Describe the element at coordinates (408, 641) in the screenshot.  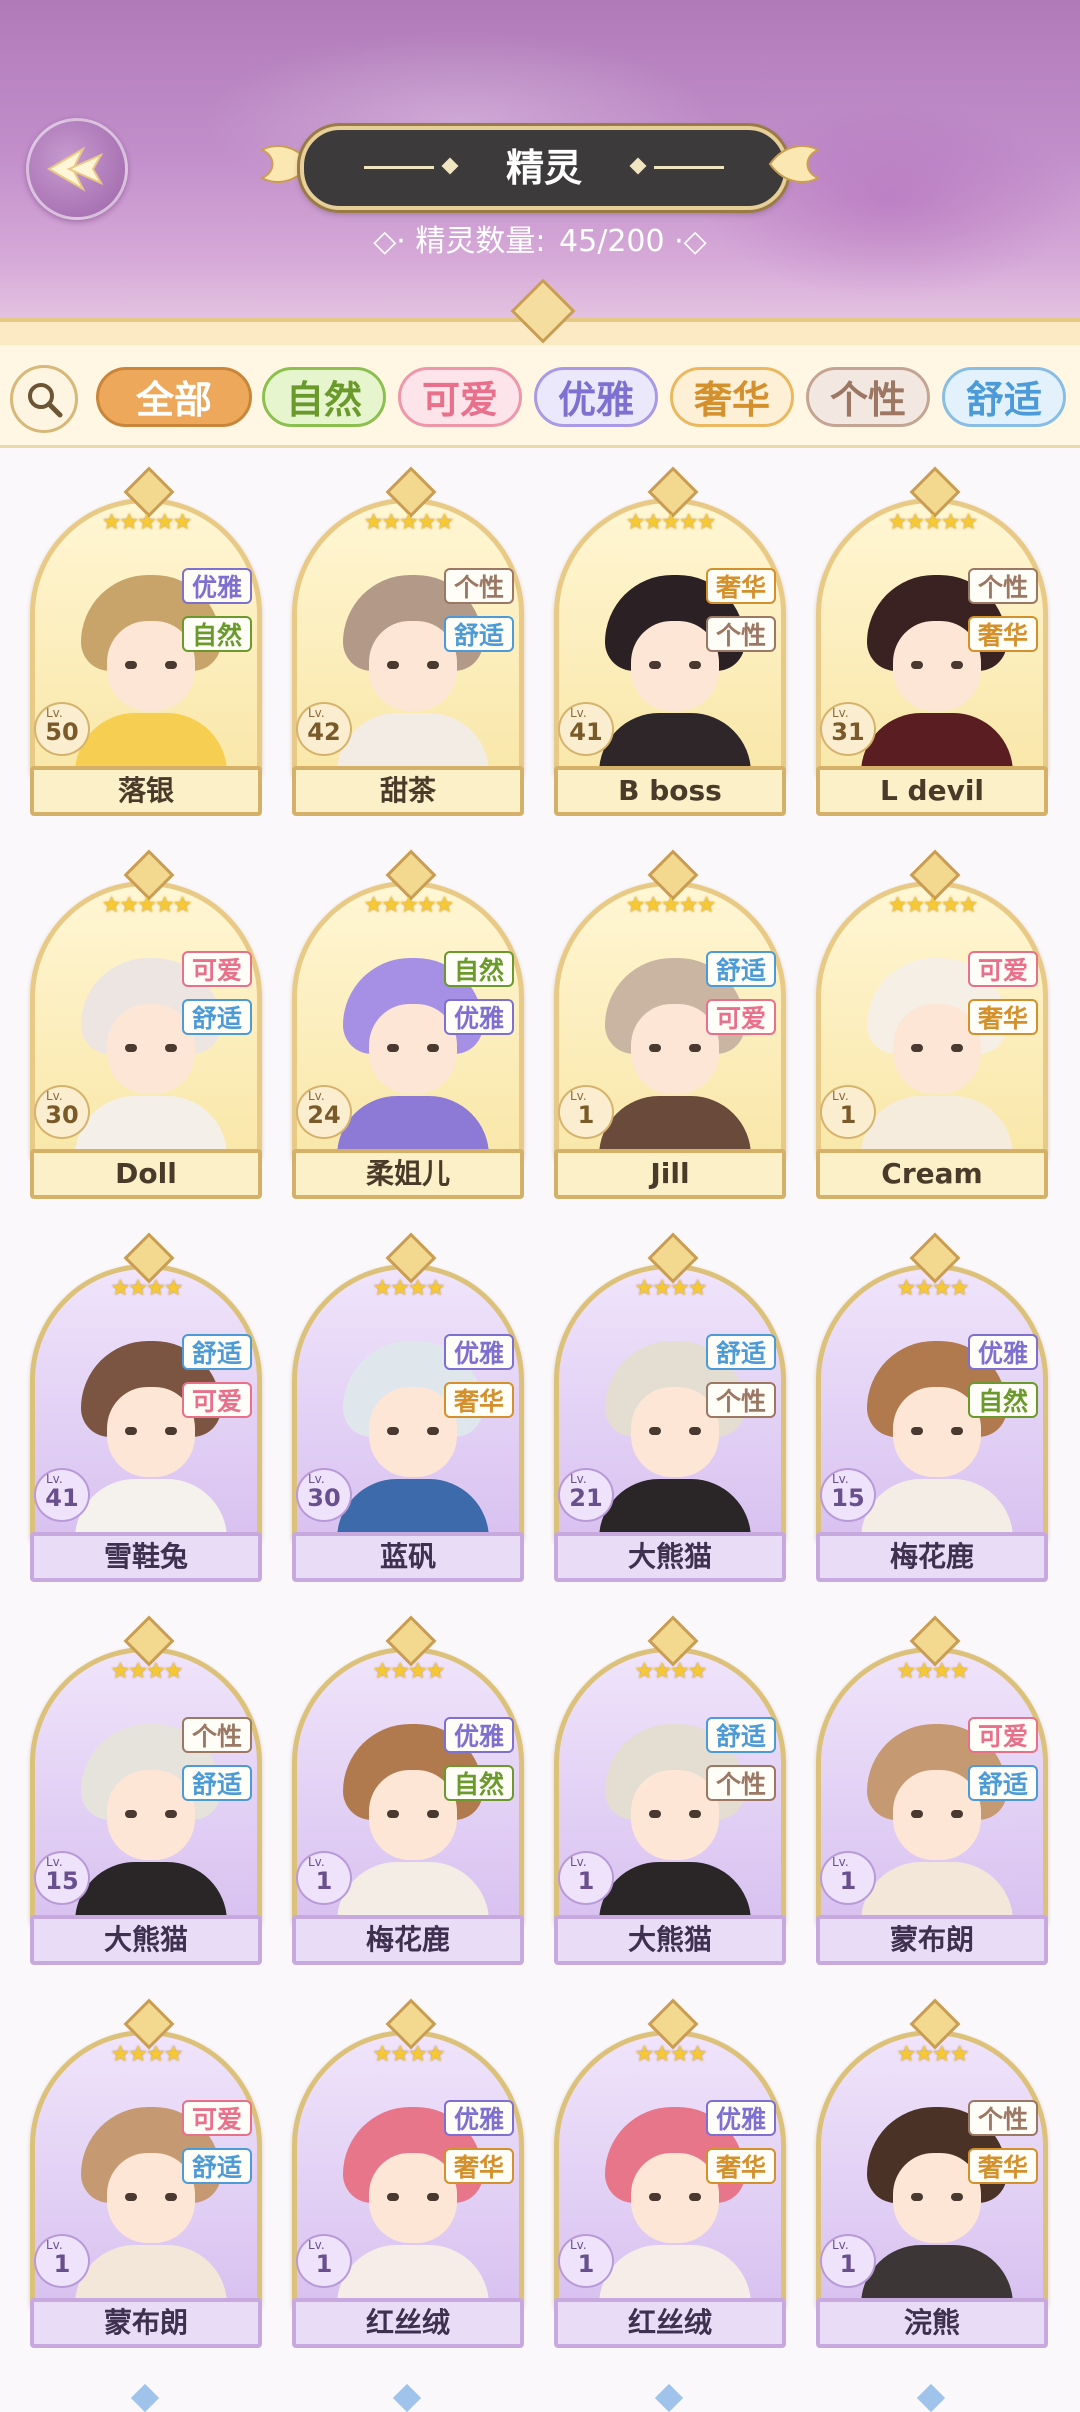
I see `spirit-card: ★★★★★ 个性 舒适 Lv. 42 甜茶` at that location.